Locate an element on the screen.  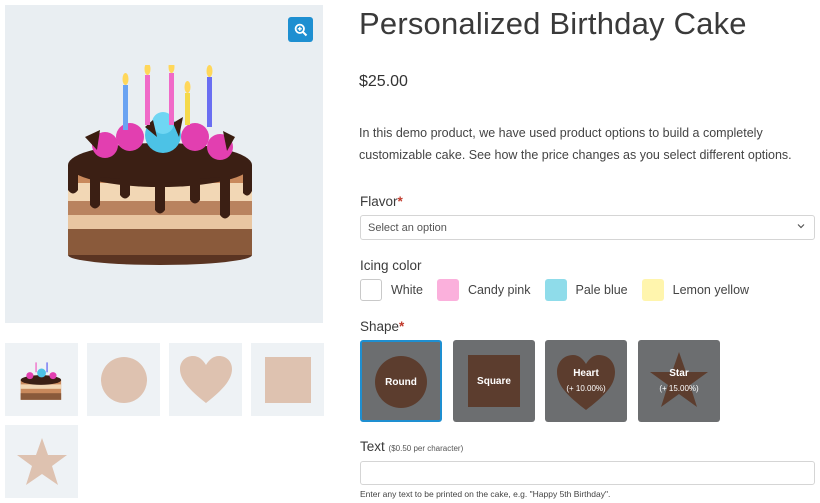
circle-shape-icon is located at coordinates (123, 379).